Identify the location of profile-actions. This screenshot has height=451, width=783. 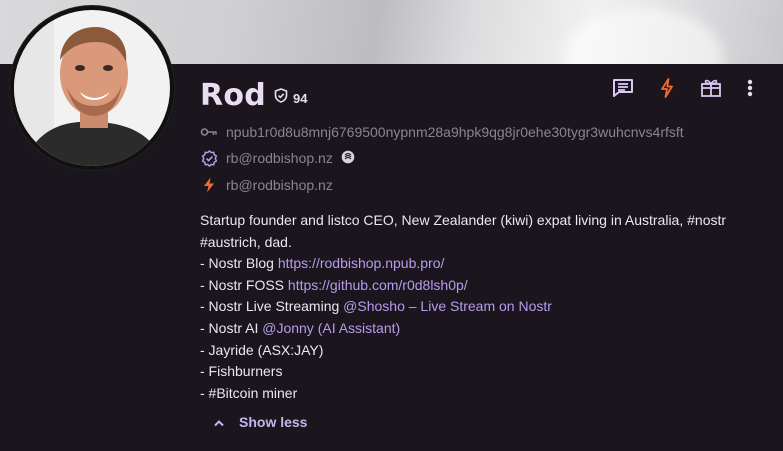
(684, 90).